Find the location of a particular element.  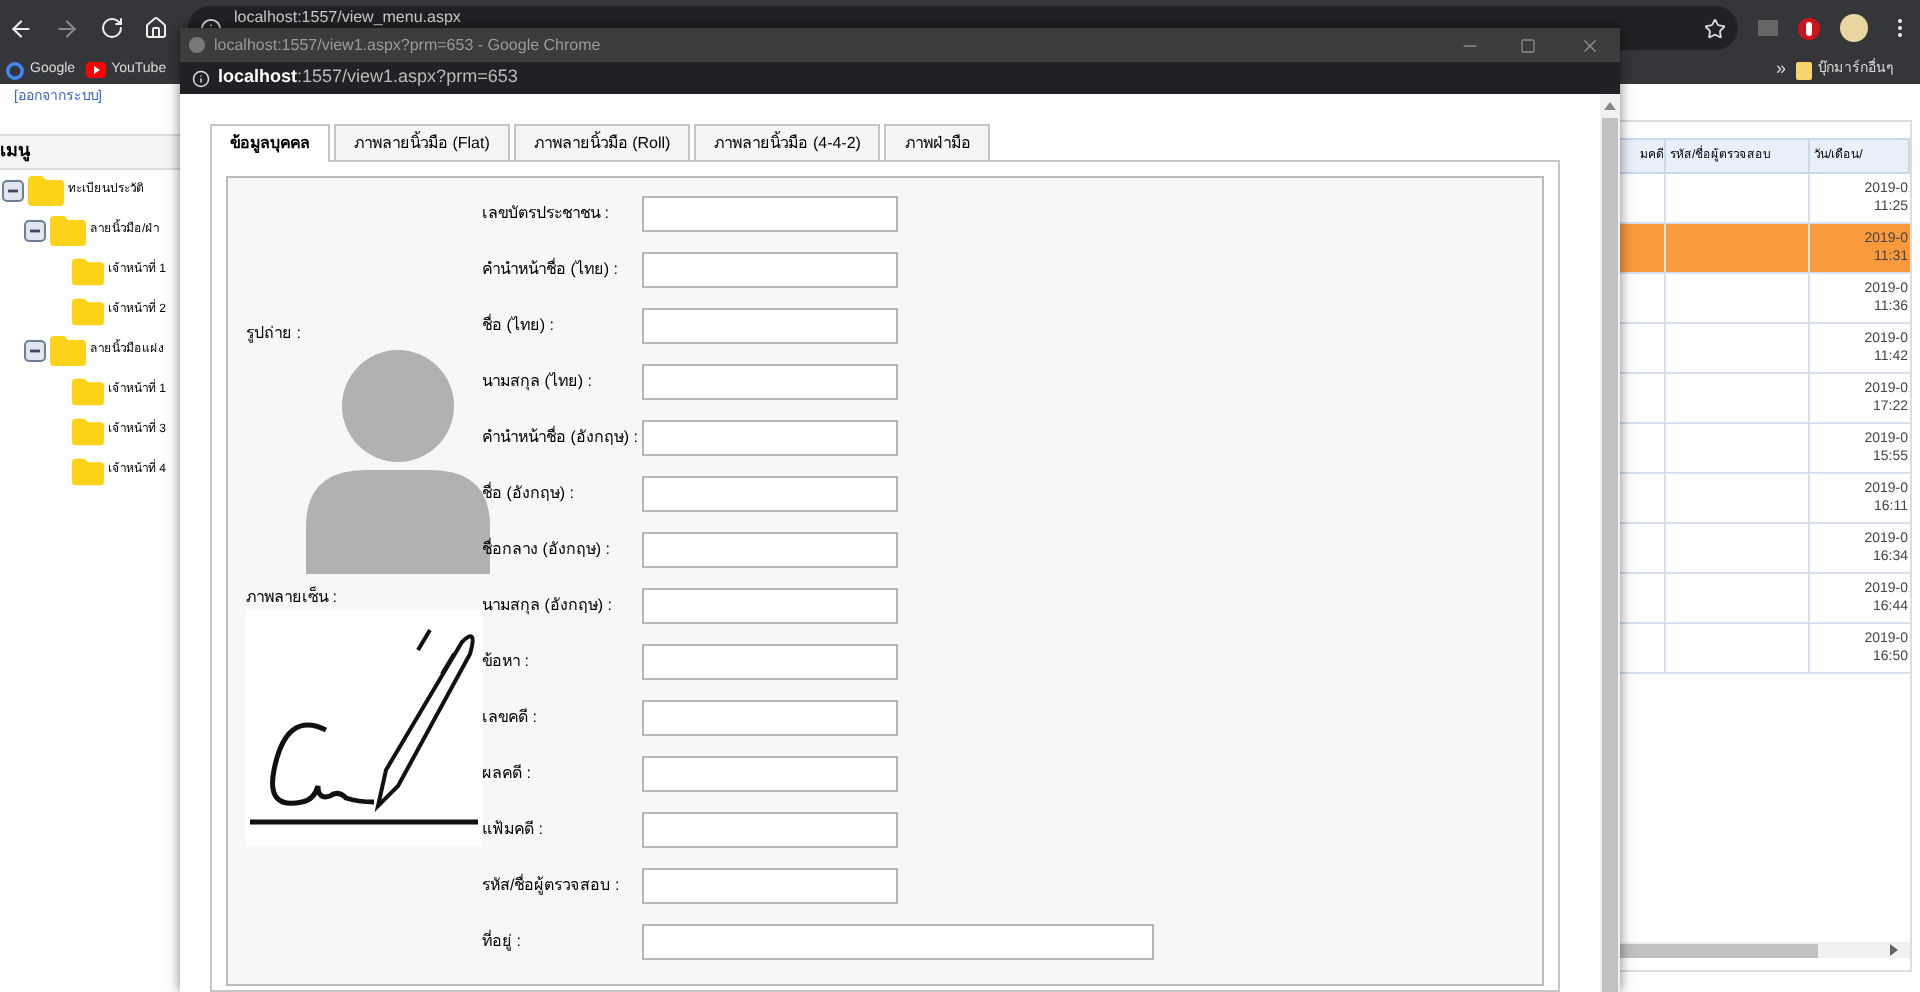

field-label: เลขบัตรประชาชน : is located at coordinates (546, 214).